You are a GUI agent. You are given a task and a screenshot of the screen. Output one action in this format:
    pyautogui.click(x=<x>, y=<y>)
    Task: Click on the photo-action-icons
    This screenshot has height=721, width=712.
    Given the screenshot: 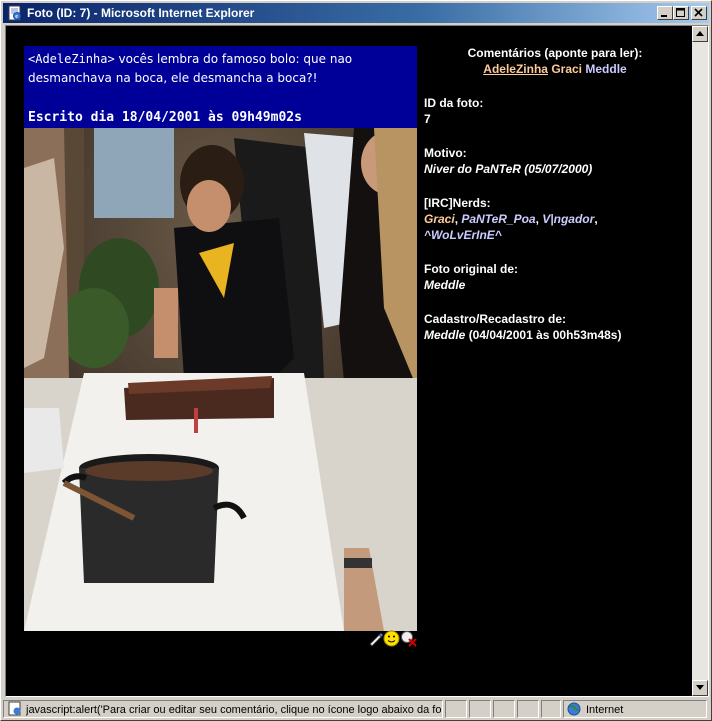 What is the action you would take?
    pyautogui.click(x=393, y=639)
    